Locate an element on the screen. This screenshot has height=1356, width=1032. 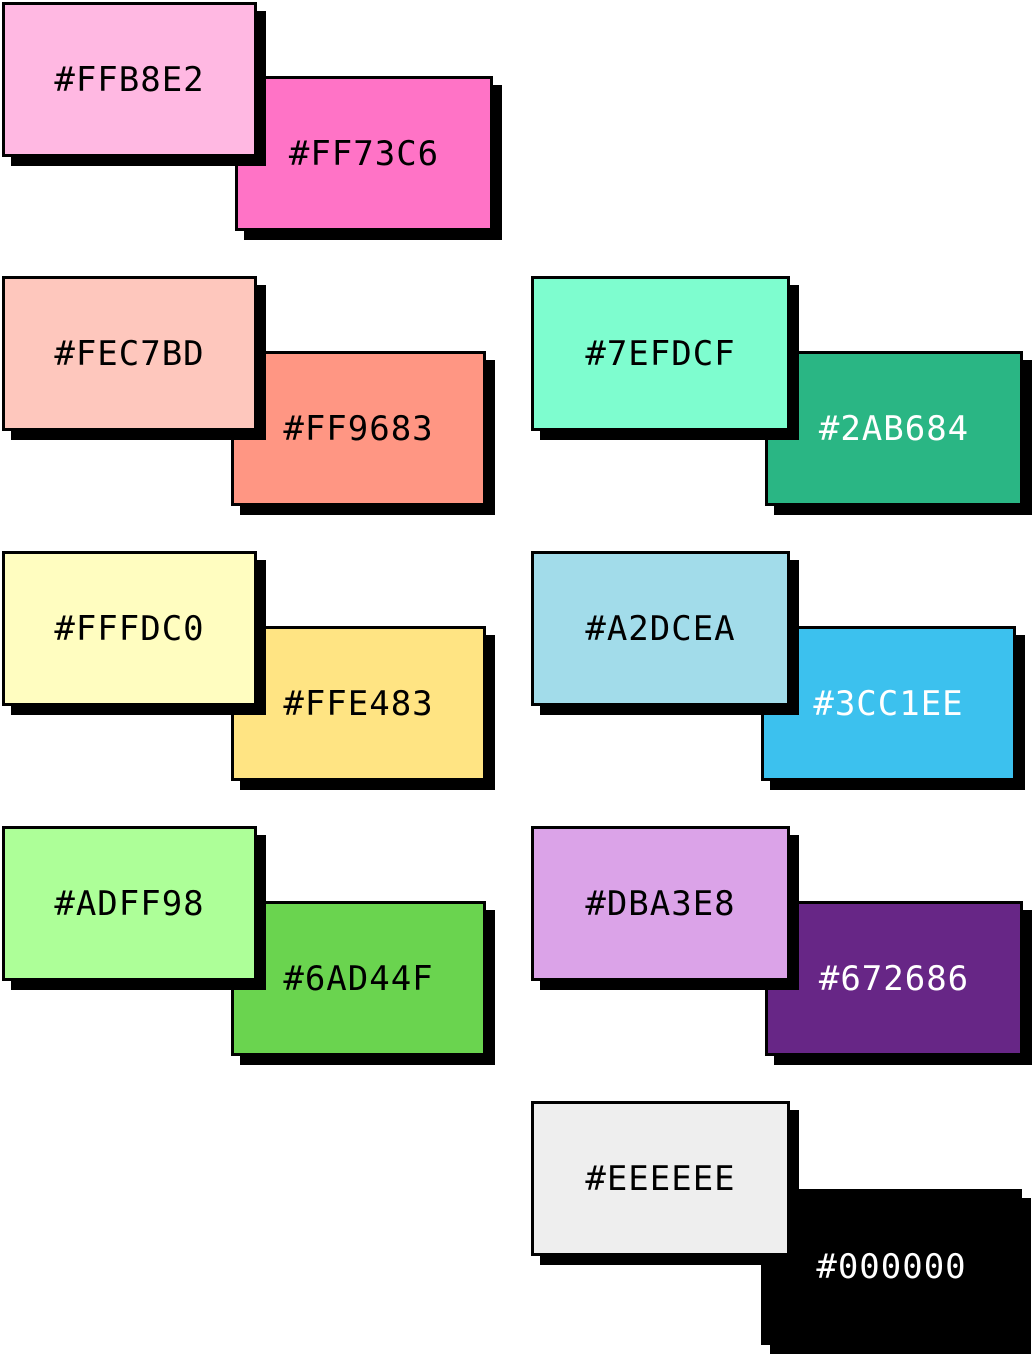
swatch-fffdc0: #FFFDC0 is located at coordinates (129, 628).